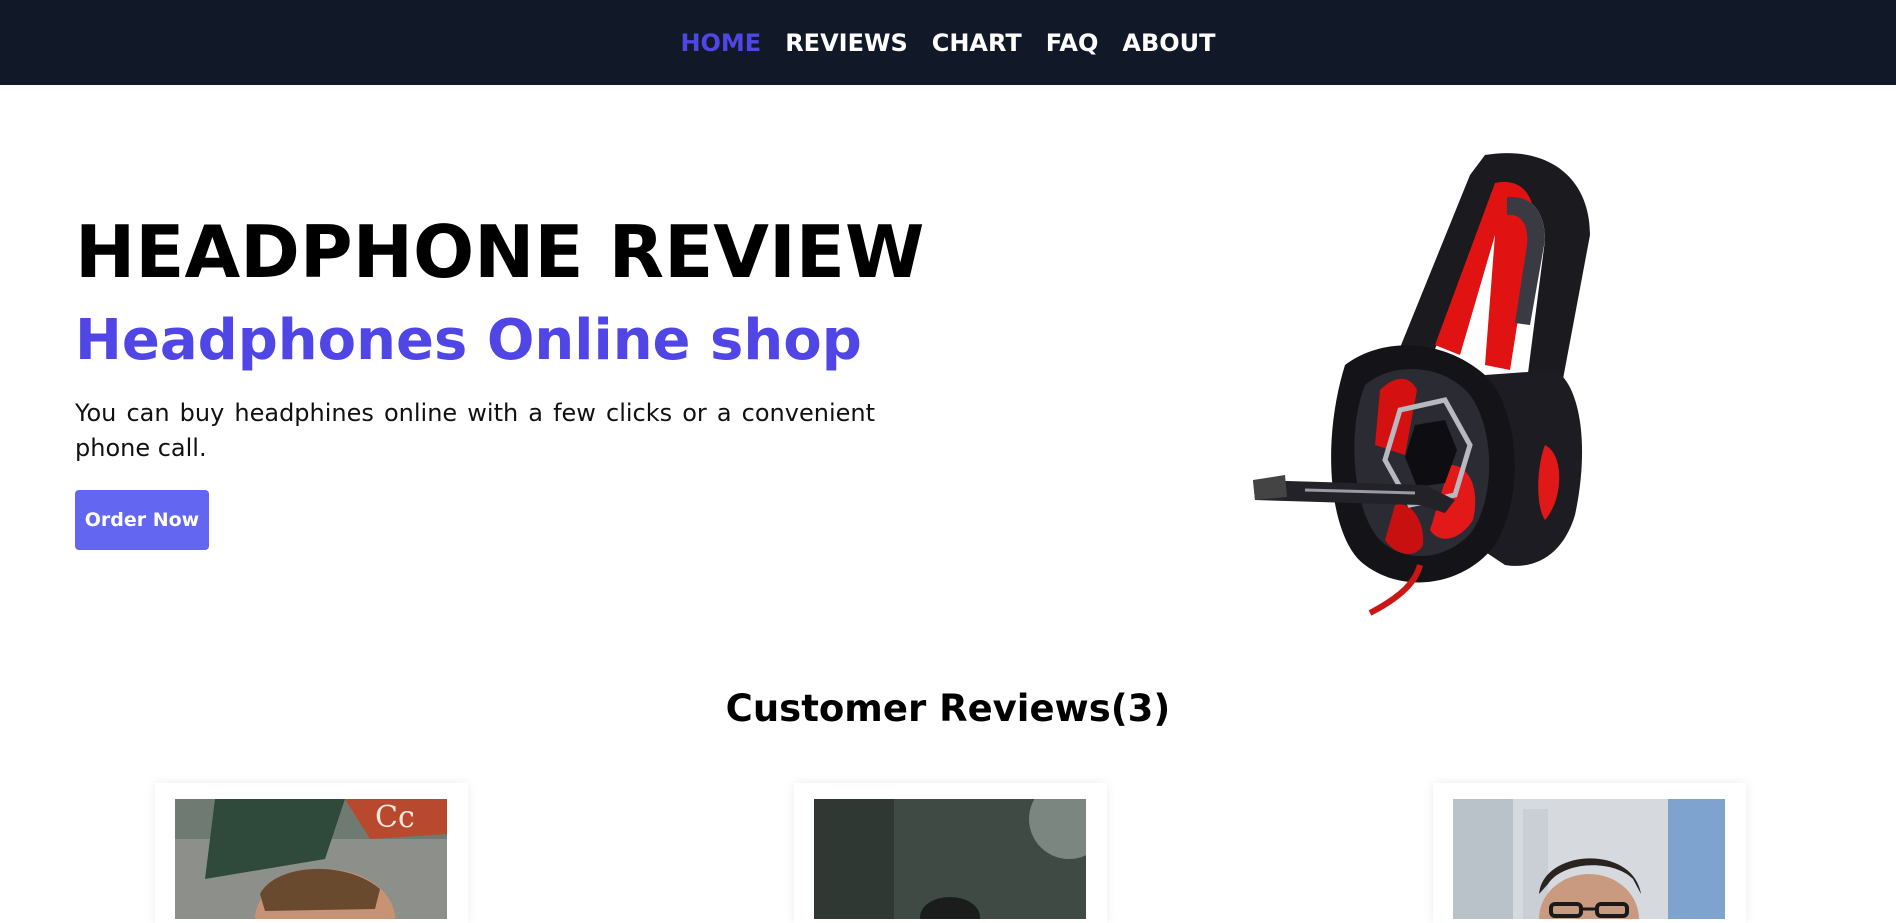 This screenshot has width=1896, height=923. I want to click on order-now-button: Order Now, so click(142, 520).